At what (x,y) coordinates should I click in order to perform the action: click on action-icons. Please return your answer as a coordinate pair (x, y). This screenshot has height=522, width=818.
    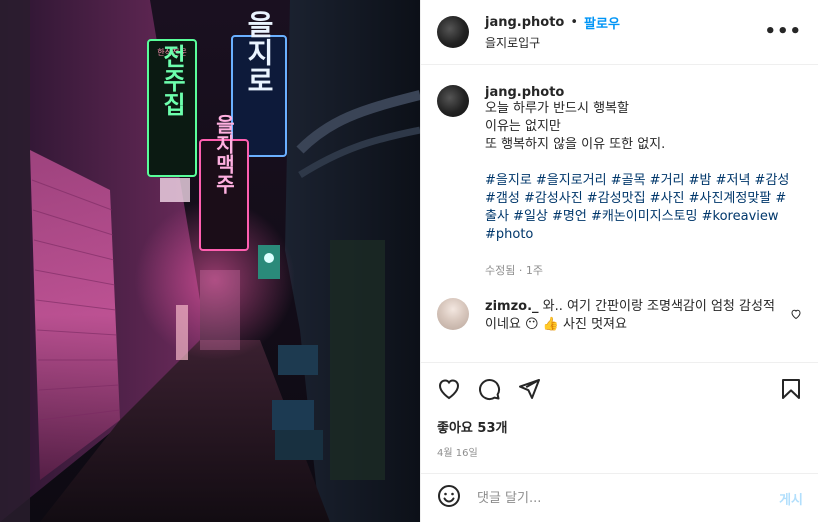
    Looking at the image, I should click on (620, 389).